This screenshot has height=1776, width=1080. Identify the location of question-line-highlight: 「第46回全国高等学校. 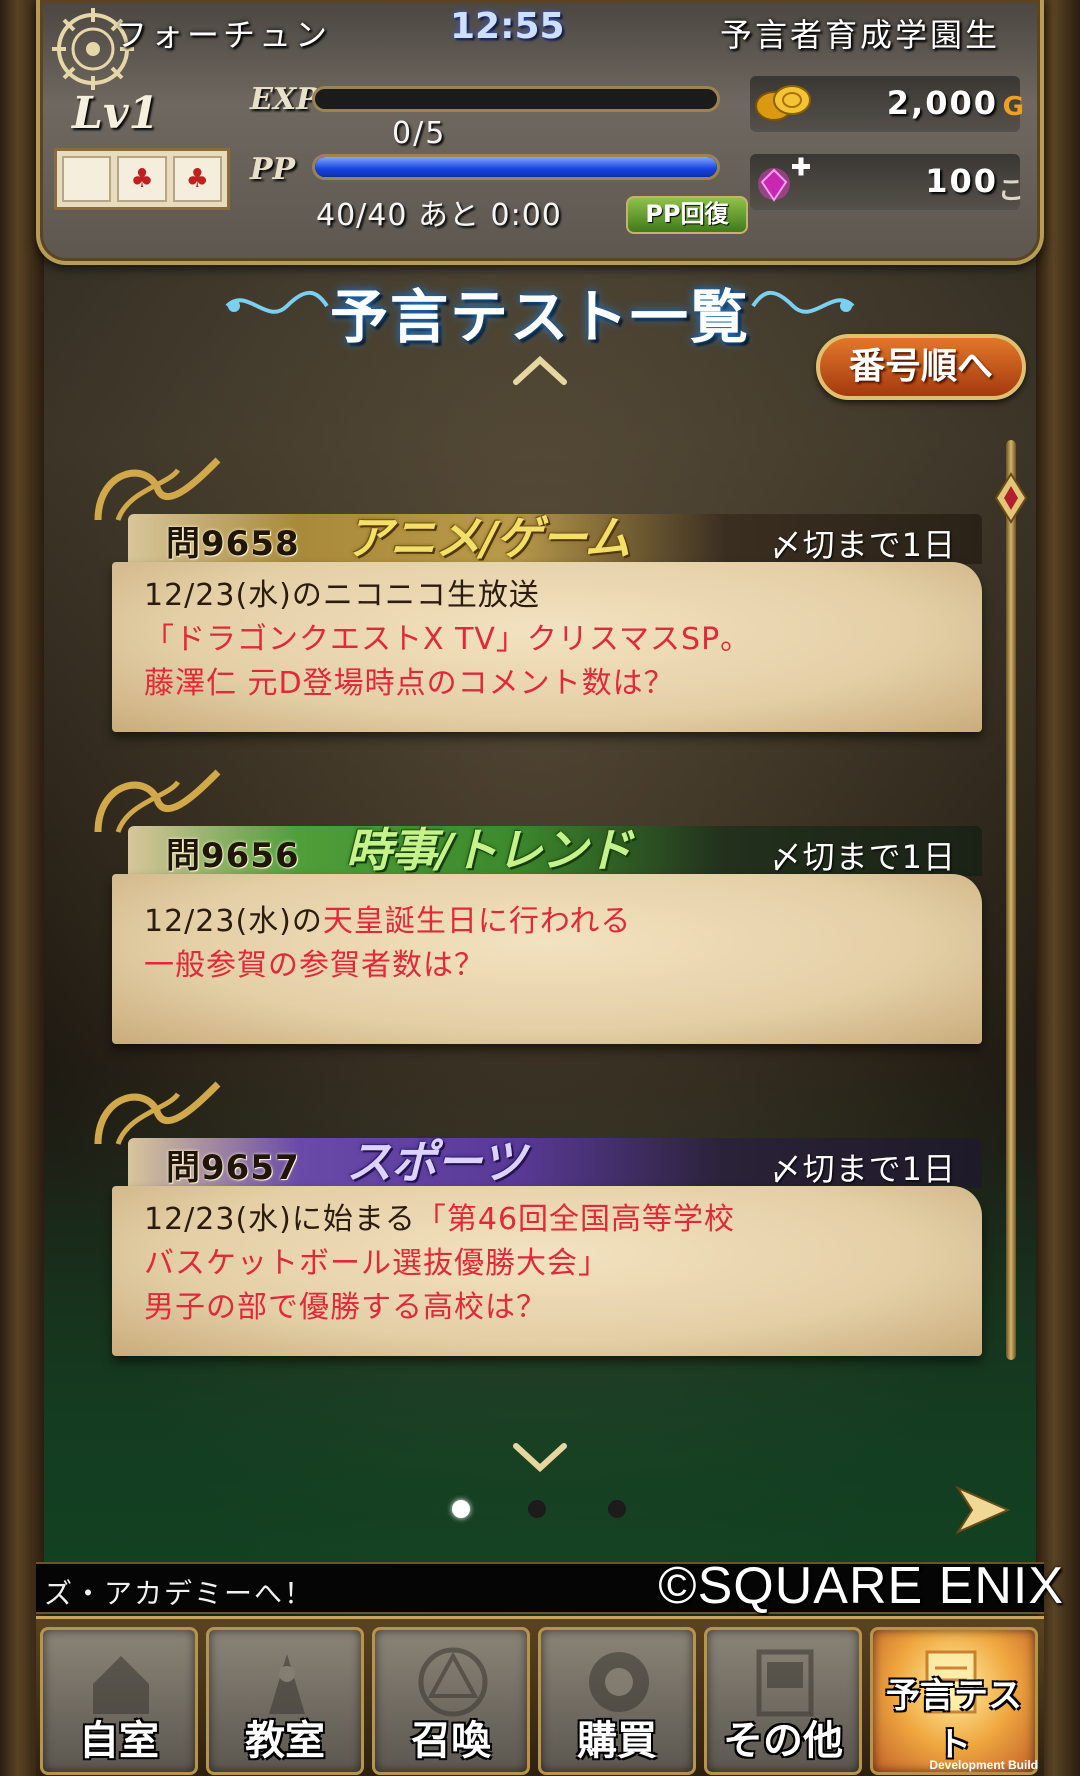
(575, 1219).